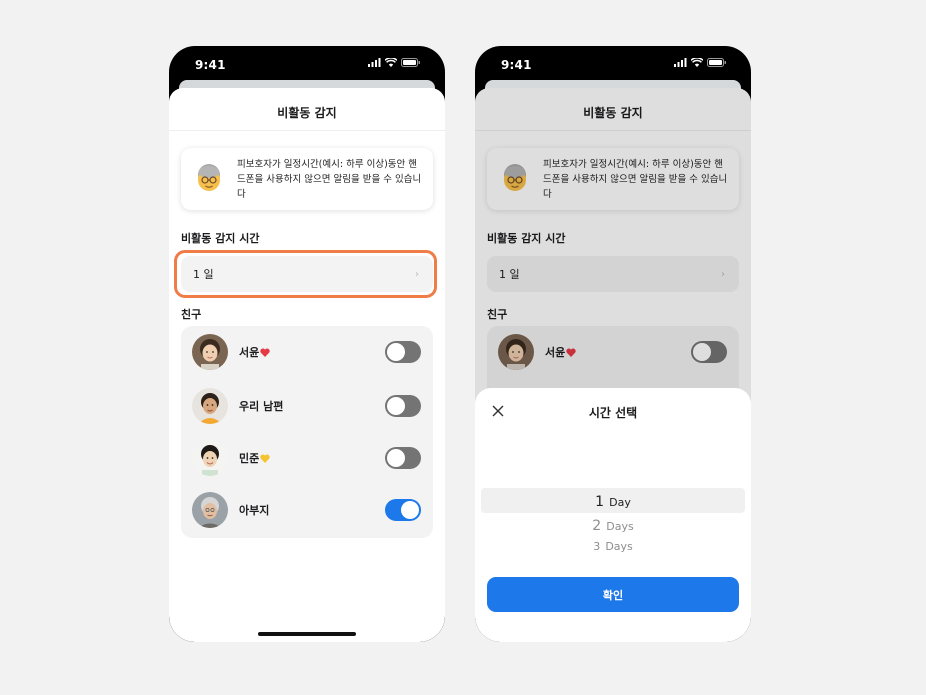 This screenshot has width=926, height=695. I want to click on friend-row-husband: 우리 남편, so click(307, 406).